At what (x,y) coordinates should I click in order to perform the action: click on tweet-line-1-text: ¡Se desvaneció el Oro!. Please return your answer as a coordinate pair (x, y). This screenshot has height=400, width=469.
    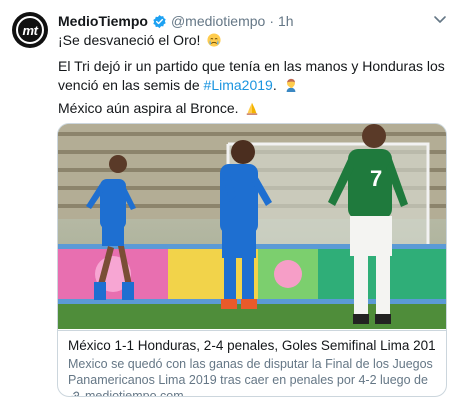
    Looking at the image, I should click on (129, 40).